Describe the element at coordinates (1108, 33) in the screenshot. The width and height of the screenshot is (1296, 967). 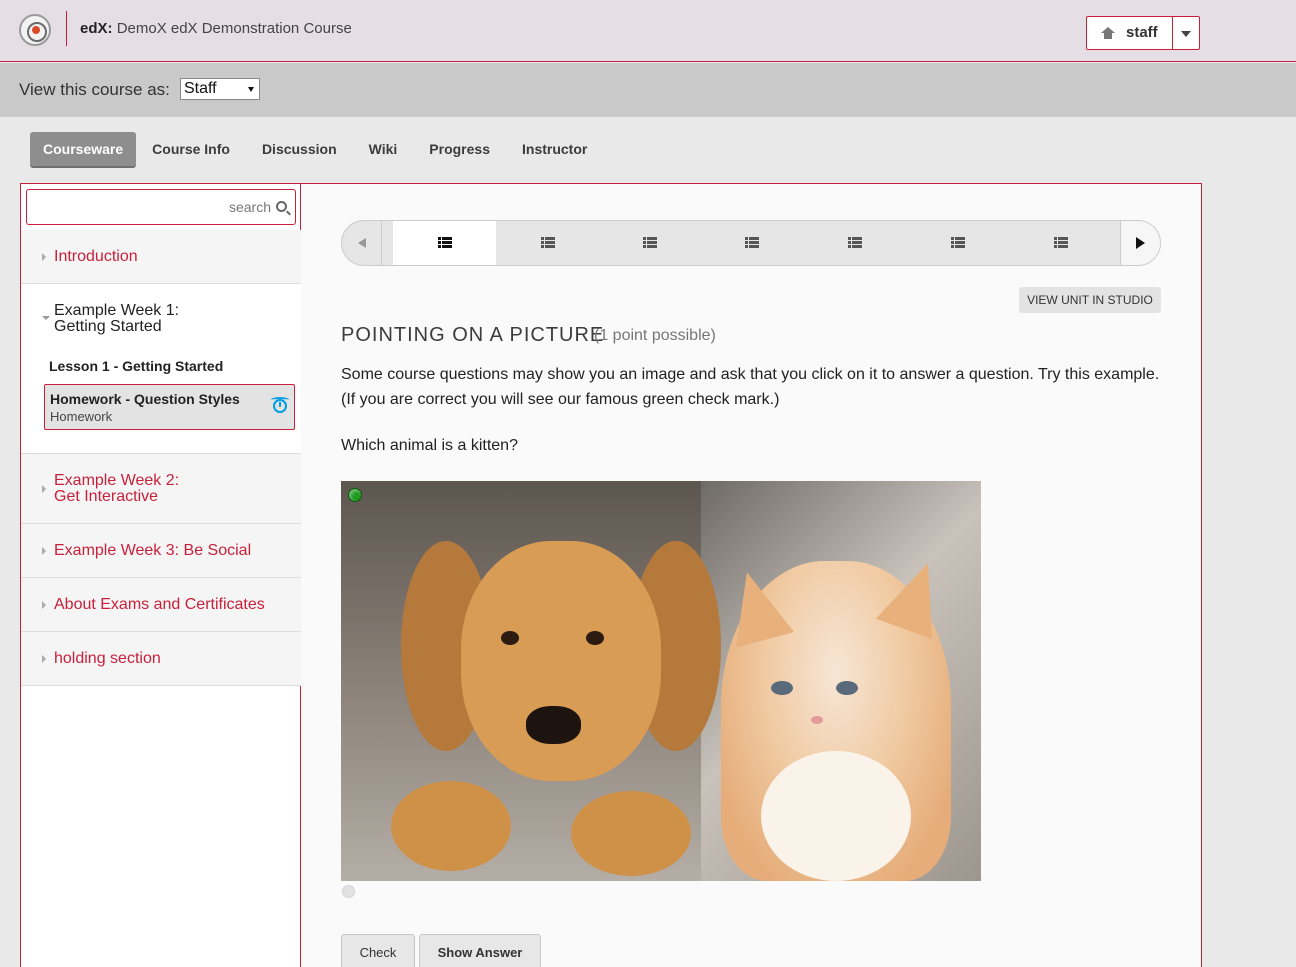
I see `home-icon` at that location.